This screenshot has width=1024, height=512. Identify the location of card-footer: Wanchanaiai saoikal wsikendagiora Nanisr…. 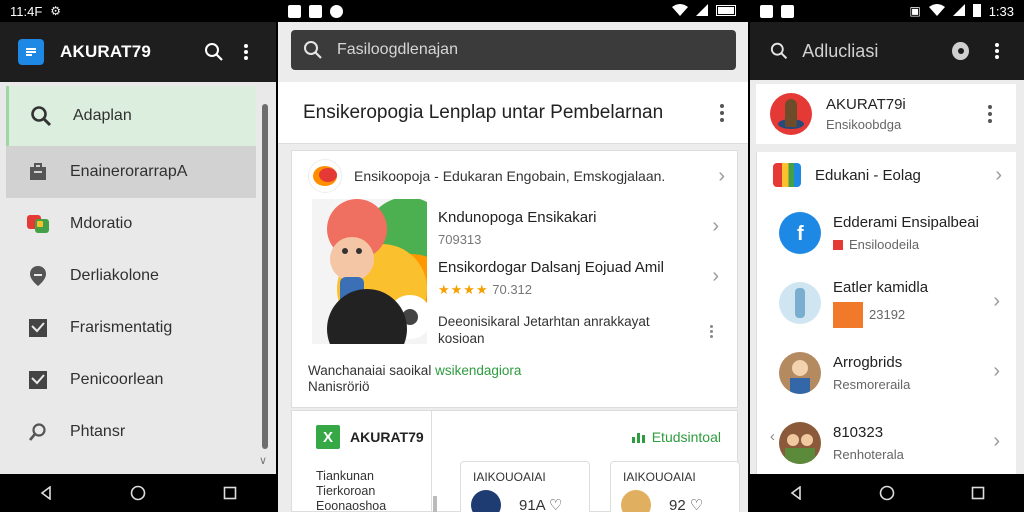
(414, 379).